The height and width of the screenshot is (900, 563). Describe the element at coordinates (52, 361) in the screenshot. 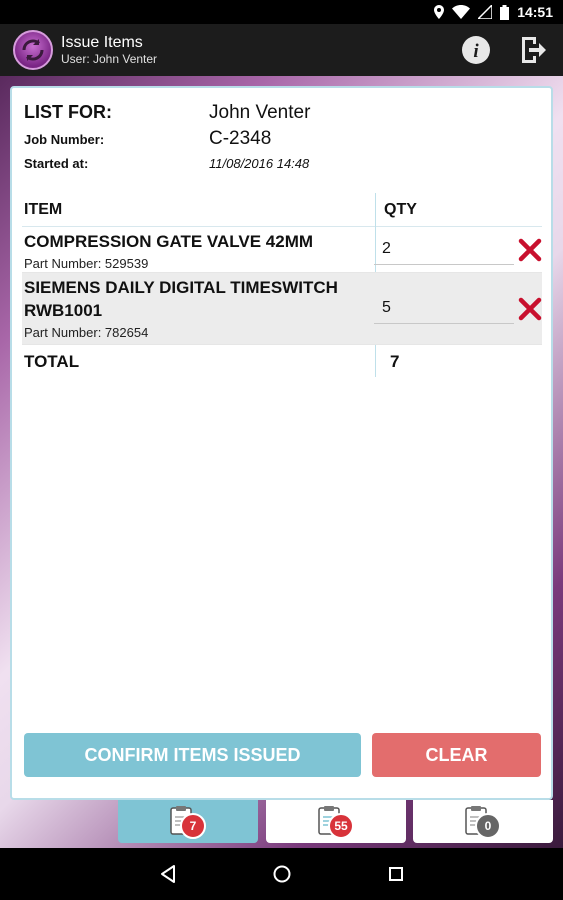

I see `total-label: TOTAL` at that location.